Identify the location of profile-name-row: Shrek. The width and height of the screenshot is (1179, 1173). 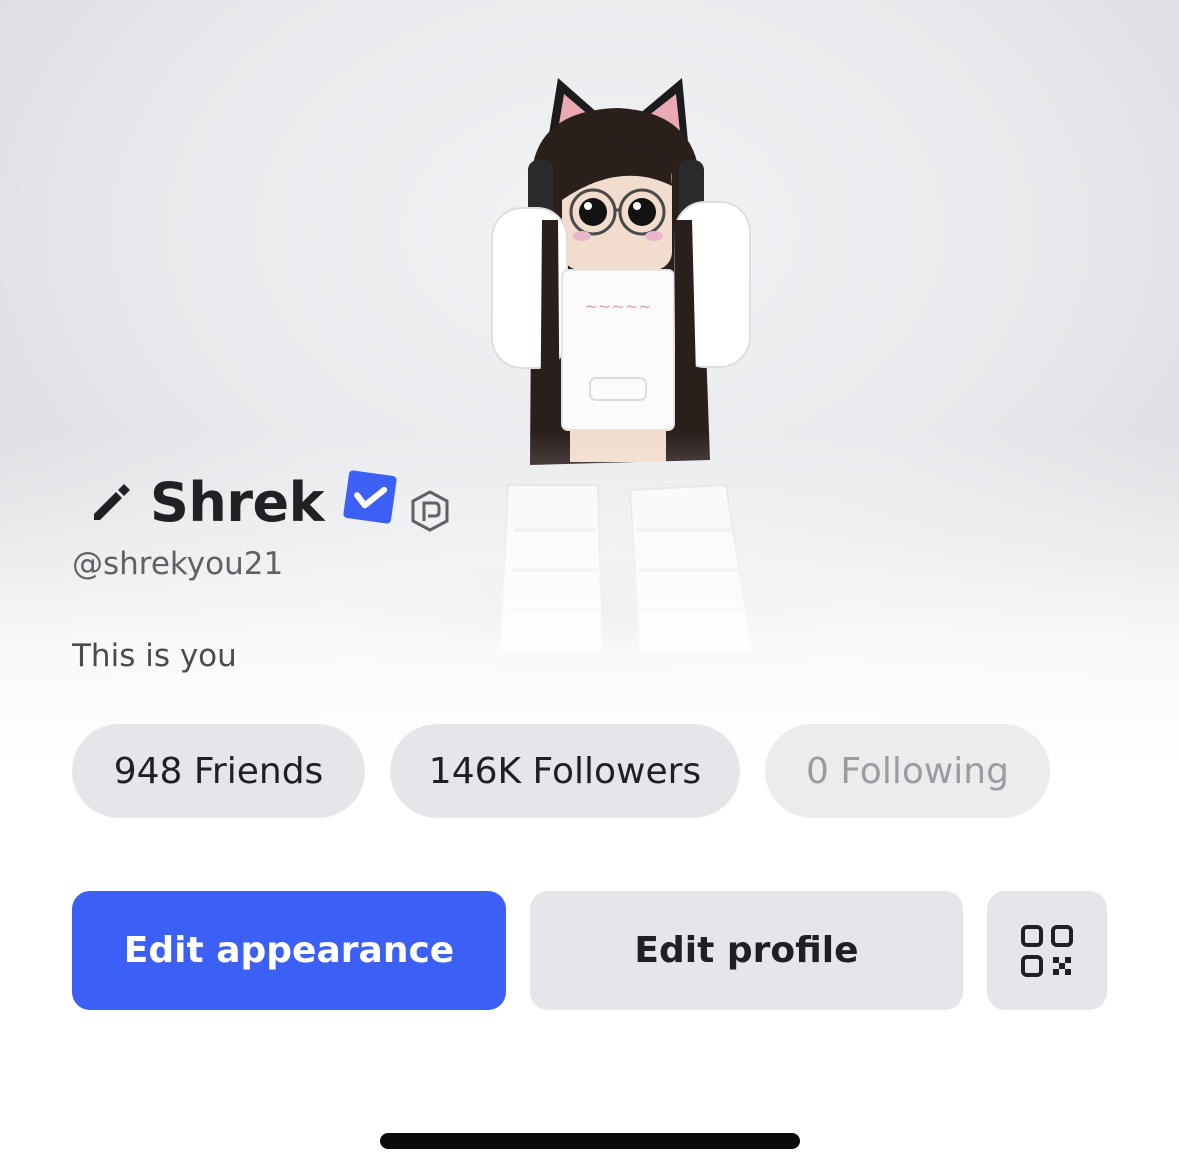
(270, 502).